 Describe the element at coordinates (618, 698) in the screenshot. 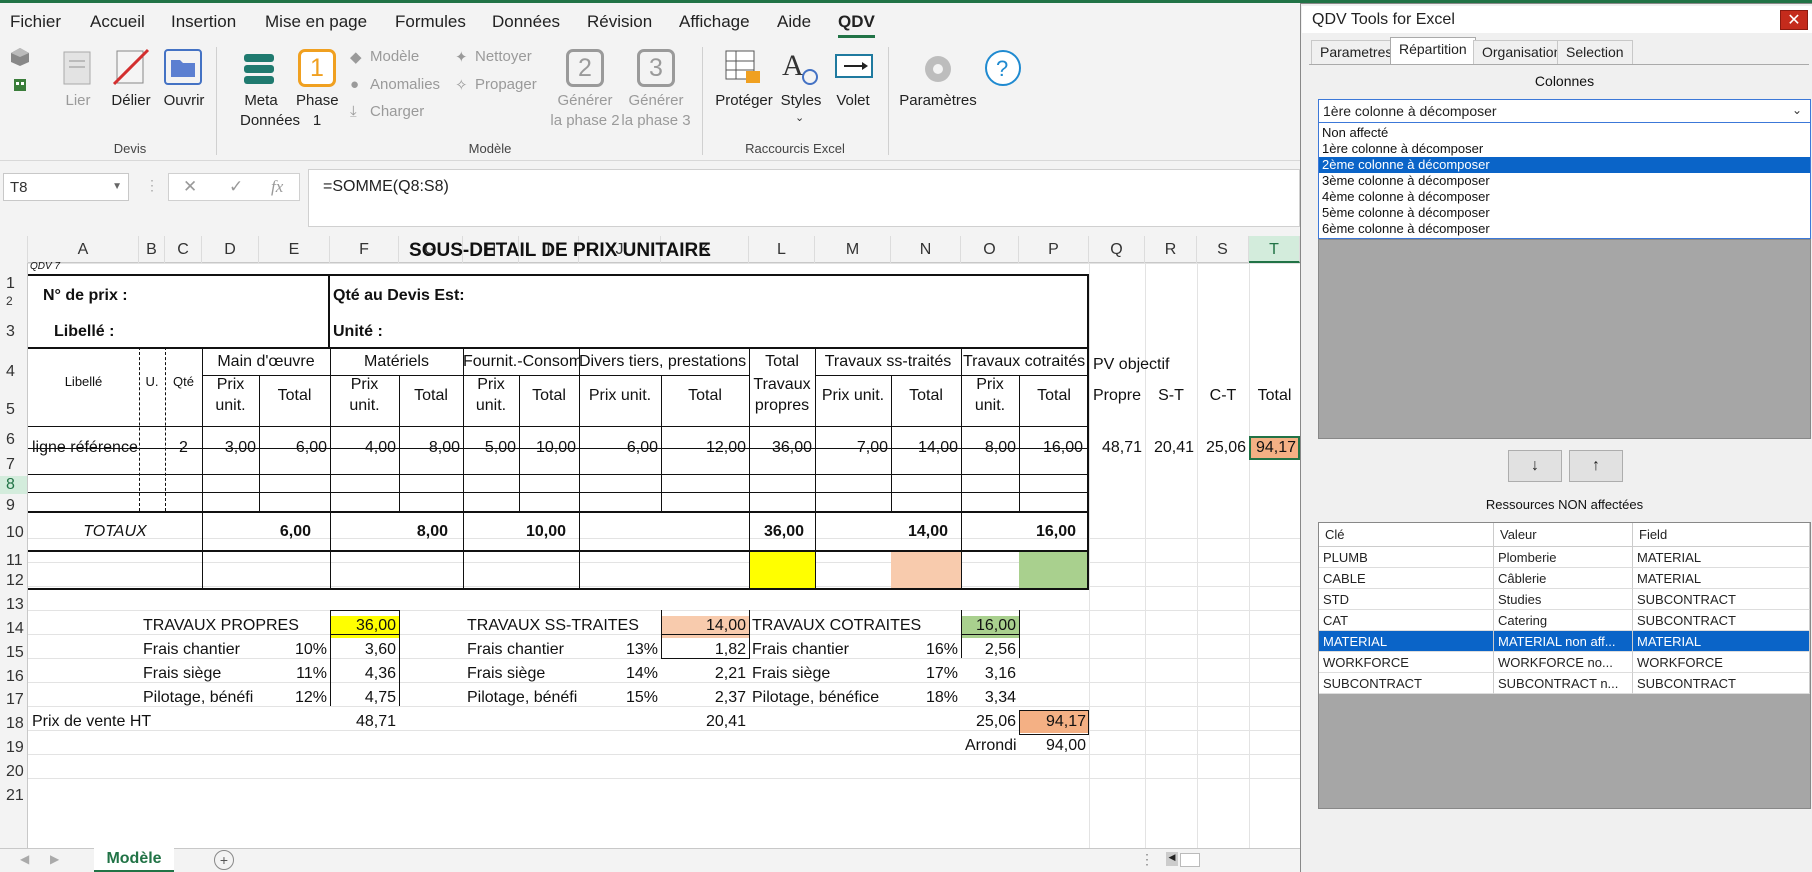

I see `ts-pb-pct: 15%` at that location.